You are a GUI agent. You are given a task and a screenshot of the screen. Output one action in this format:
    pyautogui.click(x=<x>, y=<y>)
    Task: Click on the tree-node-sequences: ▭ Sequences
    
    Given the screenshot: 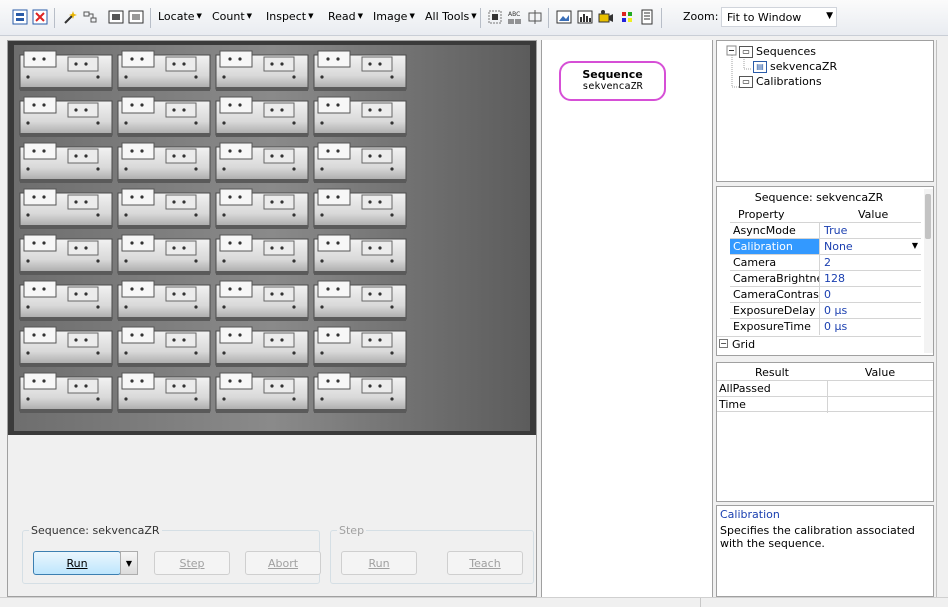 What is the action you would take?
    pyautogui.click(x=777, y=51)
    